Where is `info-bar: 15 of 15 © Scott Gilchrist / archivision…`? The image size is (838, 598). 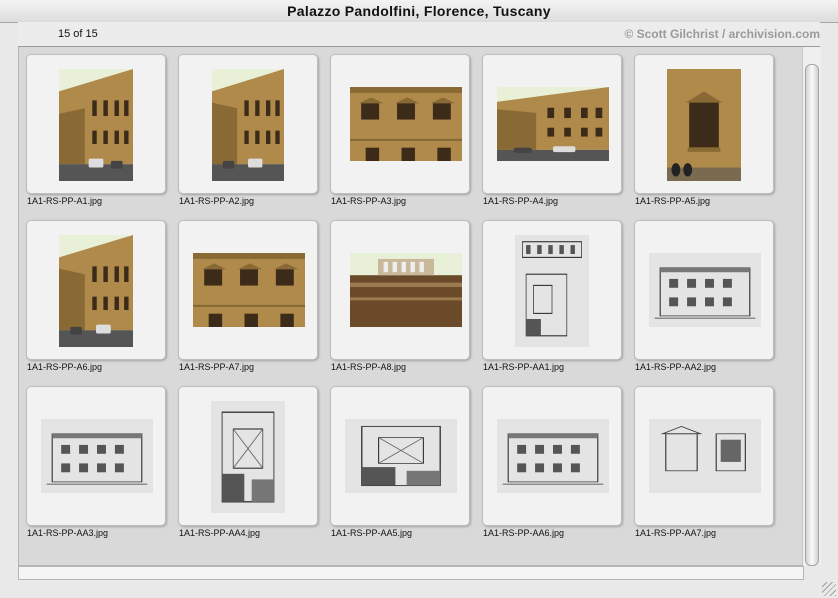
info-bar: 15 of 15 © Scott Gilchrist / archivision… is located at coordinates (419, 34).